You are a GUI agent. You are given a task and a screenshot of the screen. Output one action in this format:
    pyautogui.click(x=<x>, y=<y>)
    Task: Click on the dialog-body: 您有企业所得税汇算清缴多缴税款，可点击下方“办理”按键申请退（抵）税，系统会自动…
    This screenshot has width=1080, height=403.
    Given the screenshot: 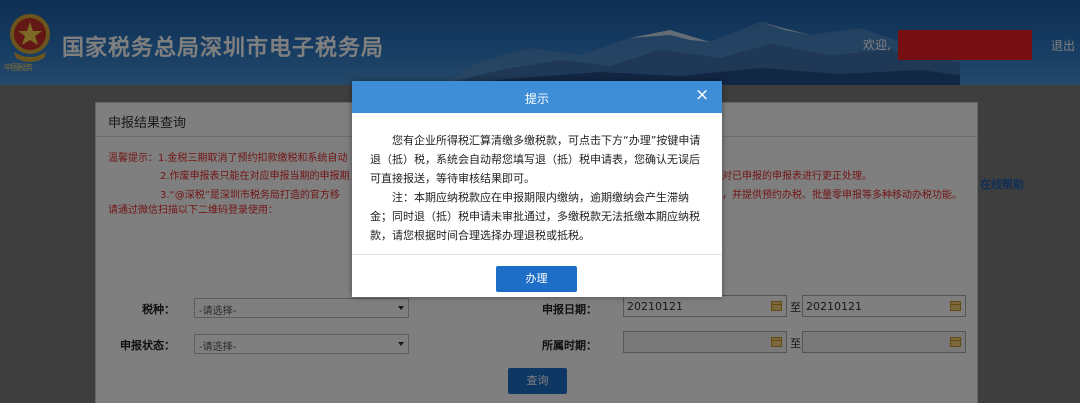 What is the action you would take?
    pyautogui.click(x=538, y=188)
    